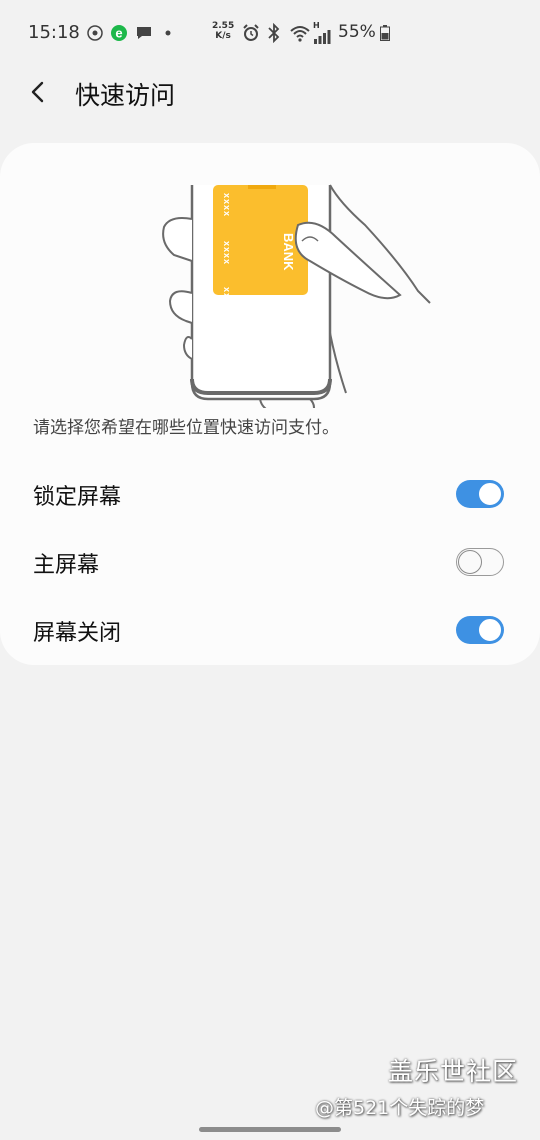 The height and width of the screenshot is (1140, 540). I want to click on watermark-user: @第521个失踪的梦, so click(400, 1108).